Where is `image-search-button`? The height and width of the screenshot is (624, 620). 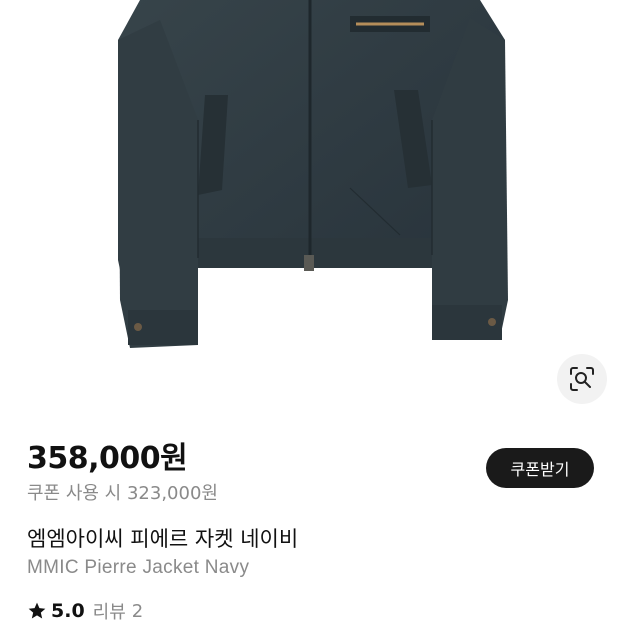
image-search-button is located at coordinates (582, 379).